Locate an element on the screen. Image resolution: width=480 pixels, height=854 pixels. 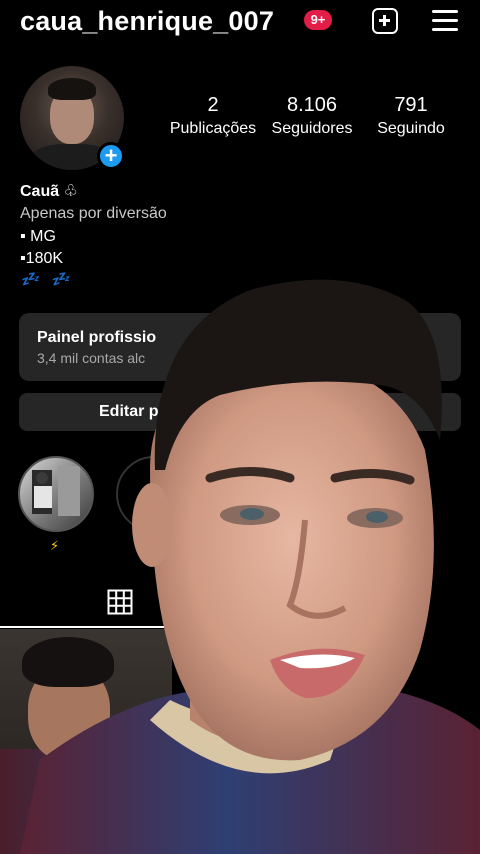
edit-profile-button: Editar per is located at coordinates (240, 412).